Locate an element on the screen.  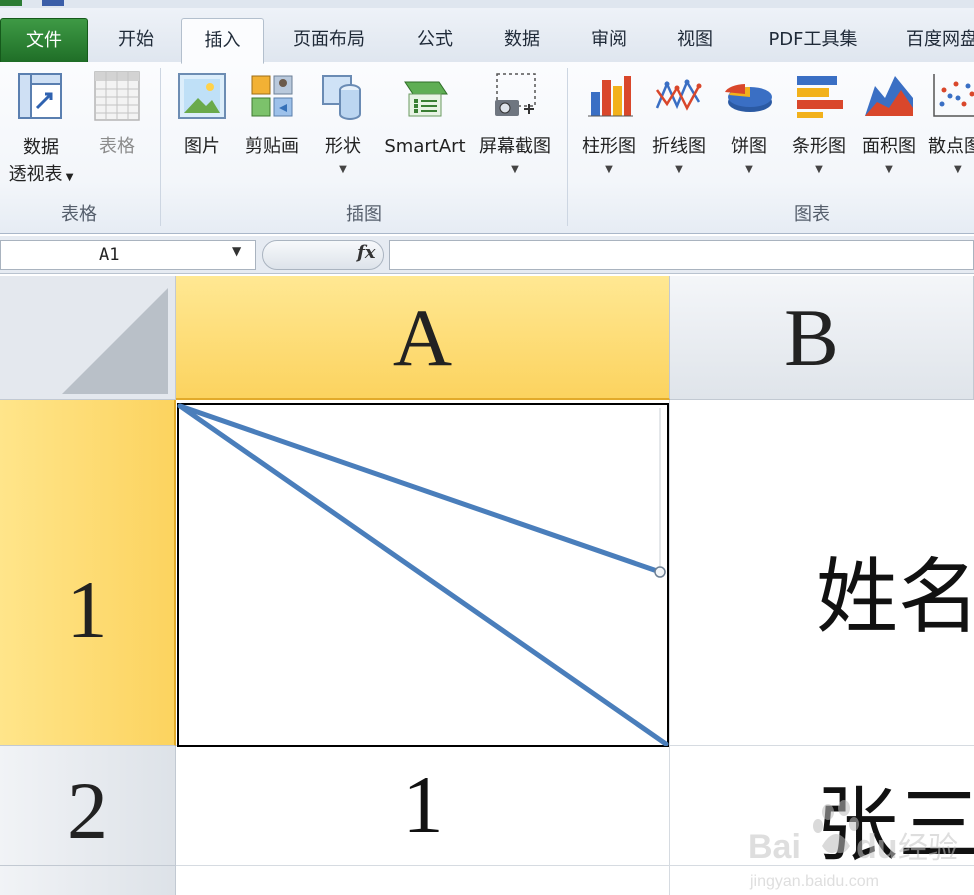
shapes-button: 形状 ▼ is located at coordinates (343, 123).